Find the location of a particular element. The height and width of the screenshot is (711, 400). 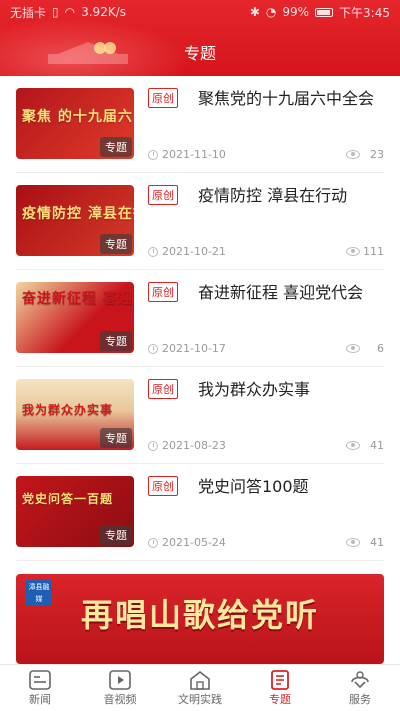

nav-news: 新闻 is located at coordinates (40, 688).